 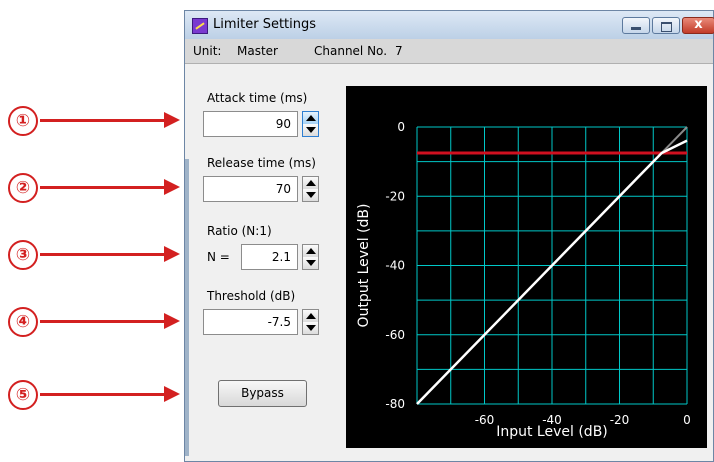 I want to click on y-tick-label: -60, so click(x=395, y=335).